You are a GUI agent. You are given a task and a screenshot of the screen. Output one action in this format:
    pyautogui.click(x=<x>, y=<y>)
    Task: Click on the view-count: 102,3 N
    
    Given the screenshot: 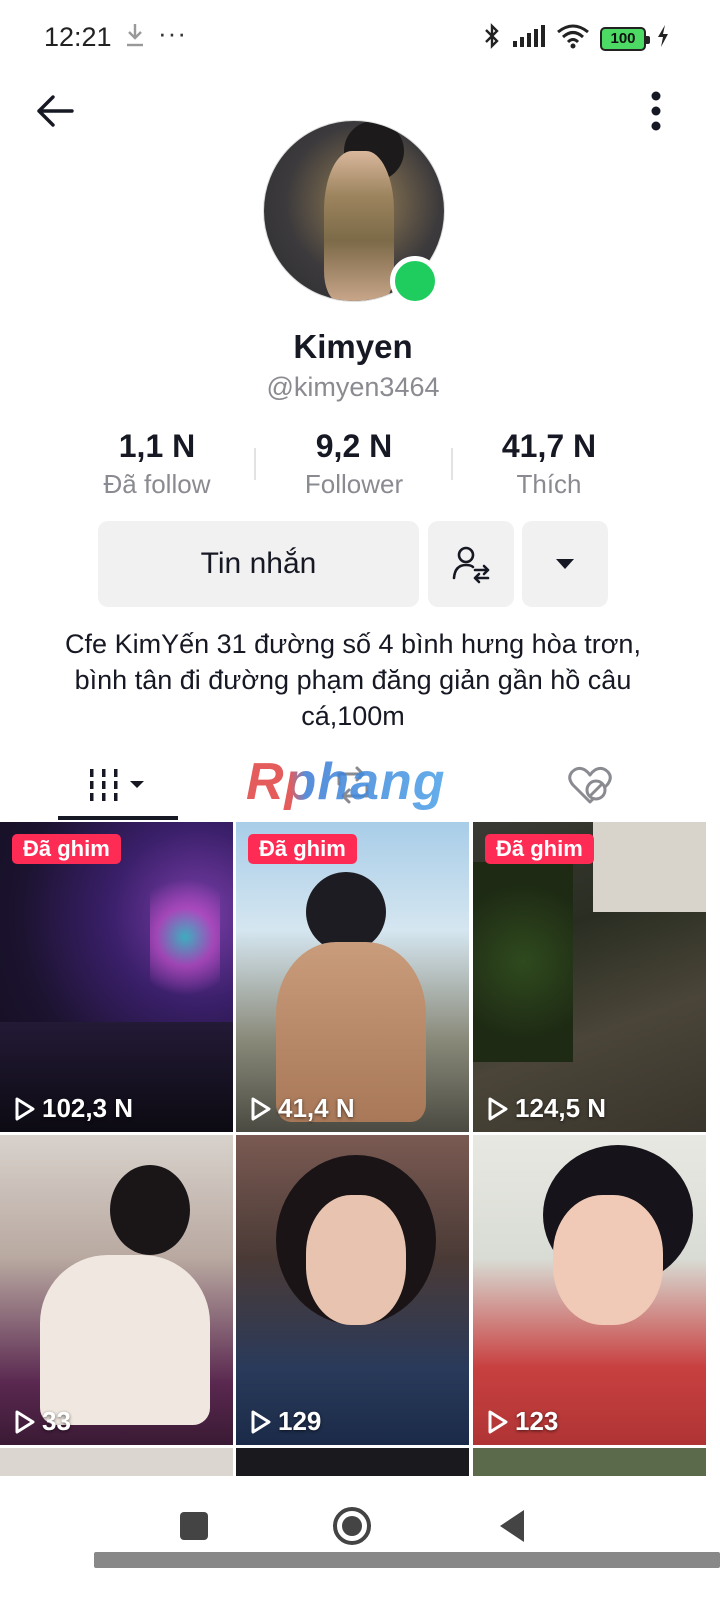 What is the action you would take?
    pyautogui.click(x=73, y=1108)
    